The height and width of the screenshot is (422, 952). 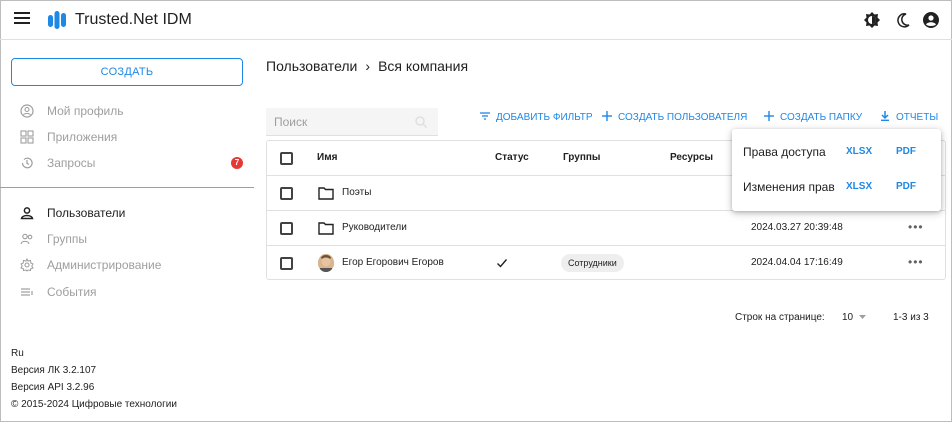 What do you see at coordinates (863, 317) in the screenshot?
I see `chevron-down-icon` at bounding box center [863, 317].